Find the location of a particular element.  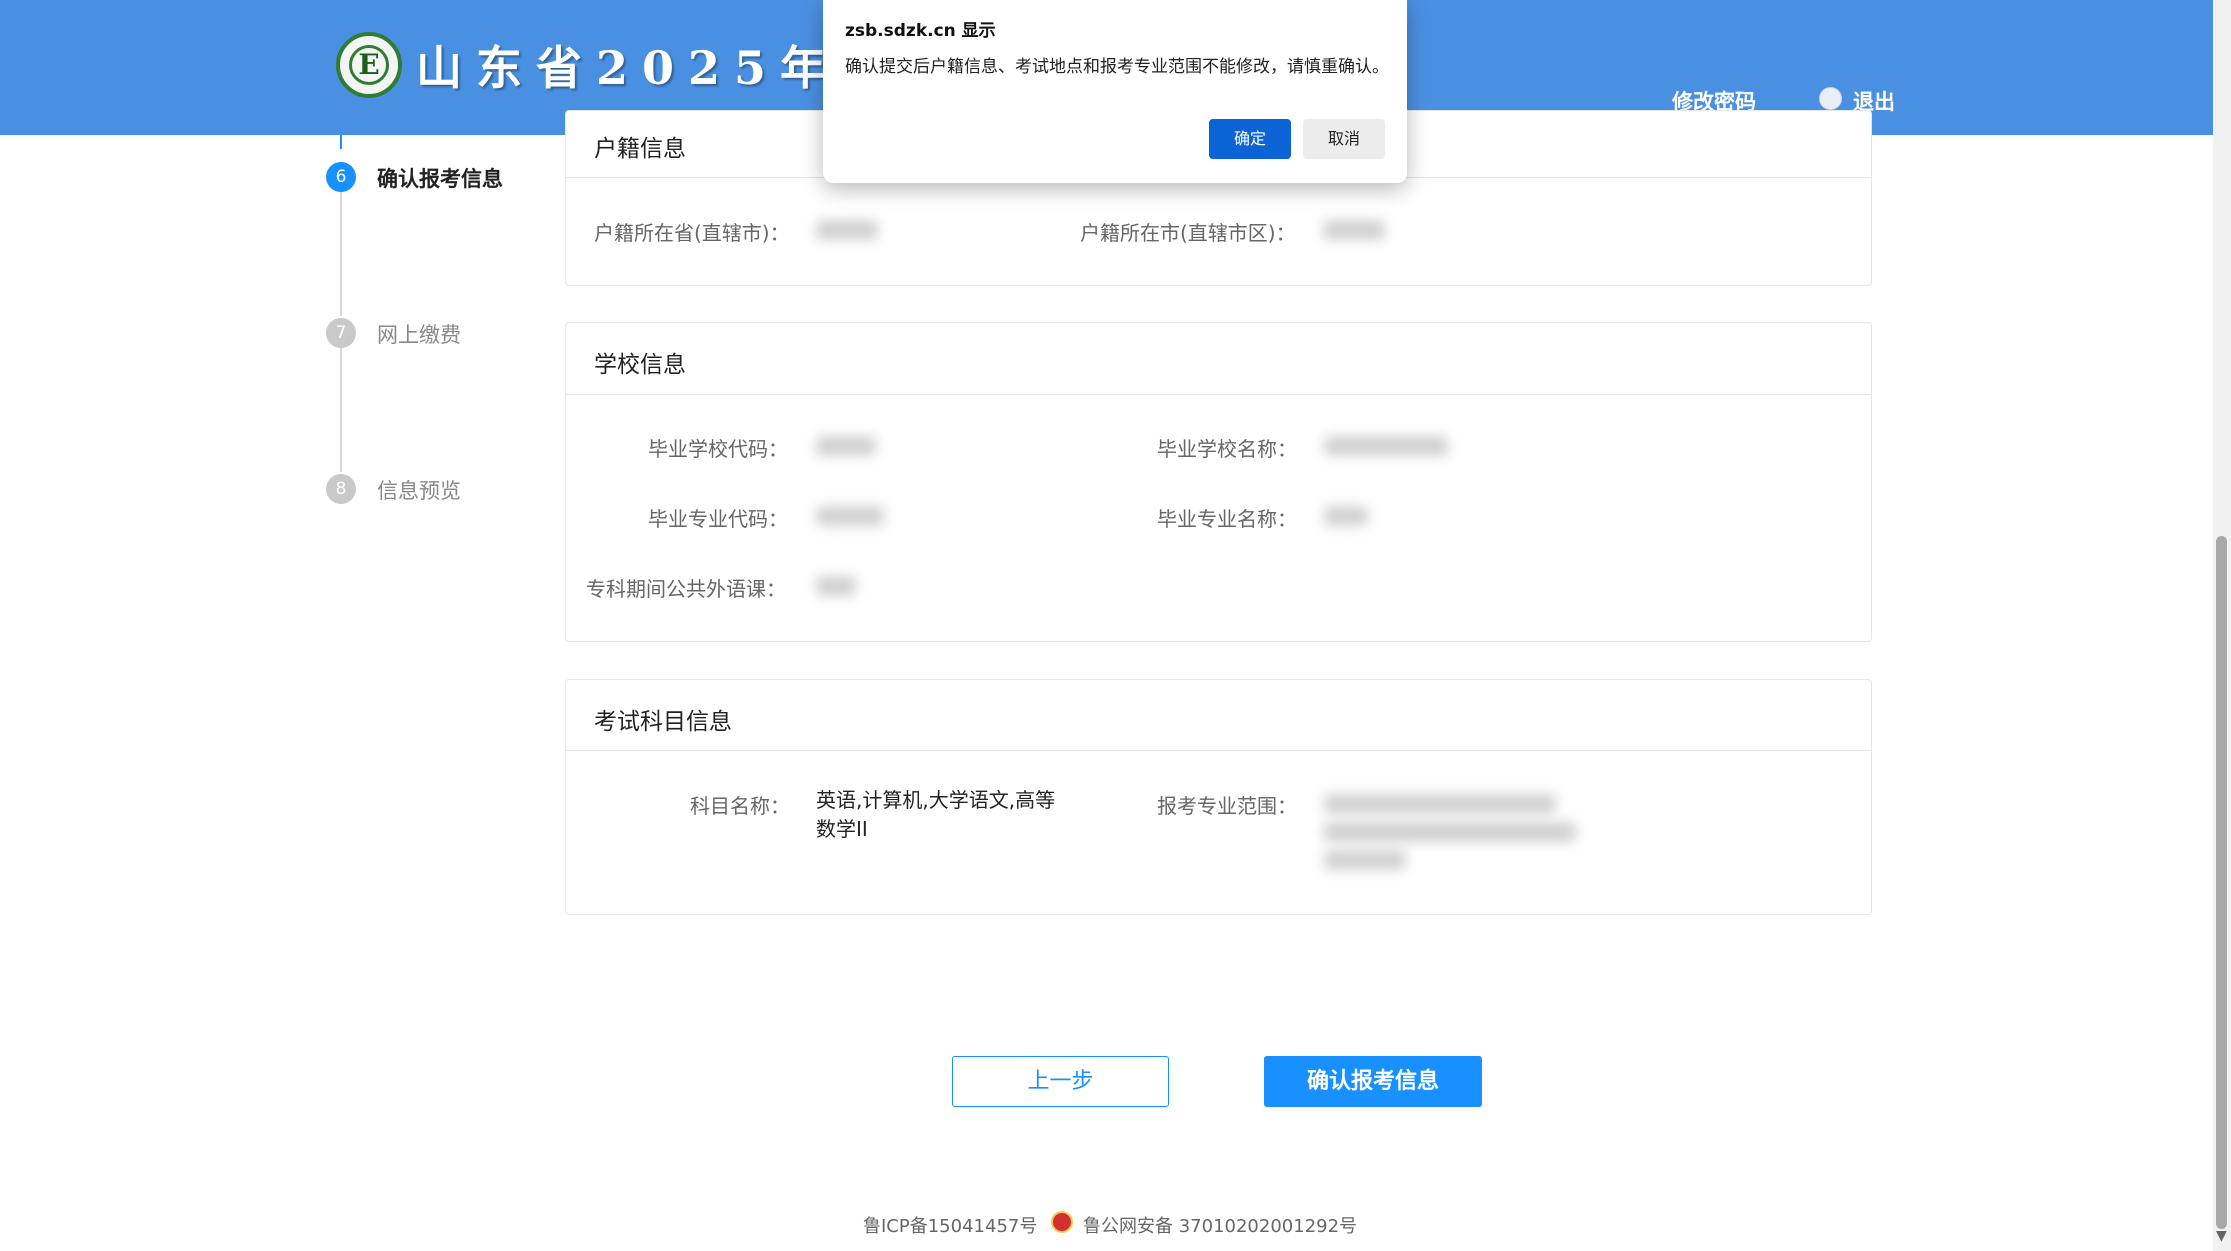

user-avatar-icon is located at coordinates (1830, 98).